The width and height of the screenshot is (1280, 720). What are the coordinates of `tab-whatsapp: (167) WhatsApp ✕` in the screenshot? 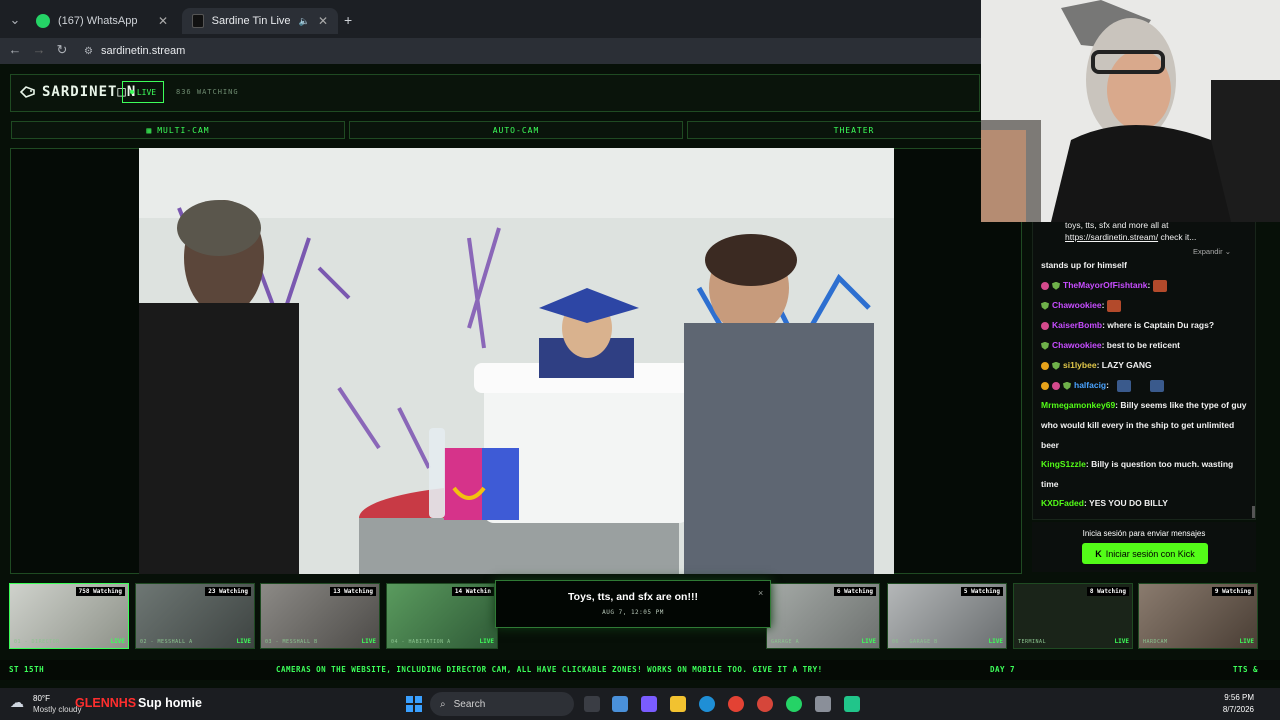 It's located at (102, 21).